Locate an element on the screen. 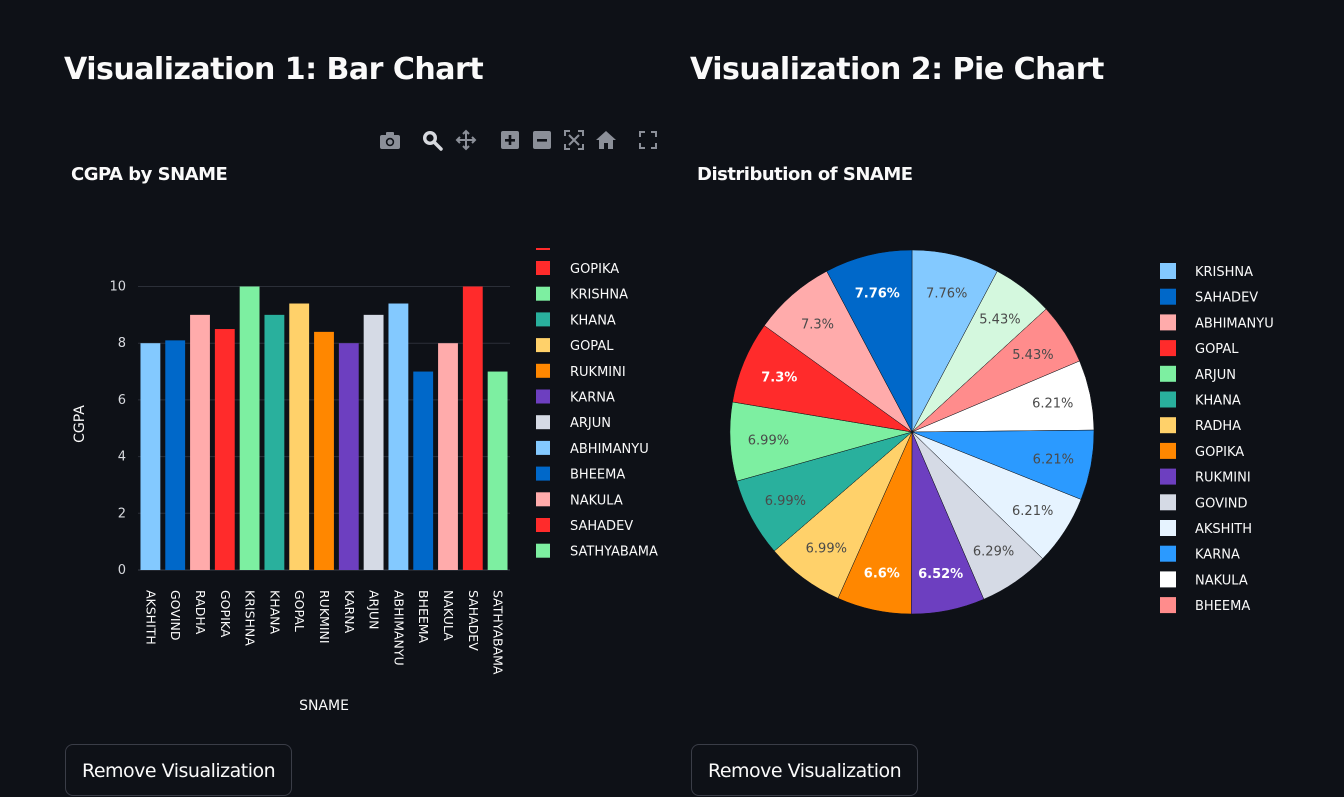  legend-label: RADHA is located at coordinates (1218, 426).